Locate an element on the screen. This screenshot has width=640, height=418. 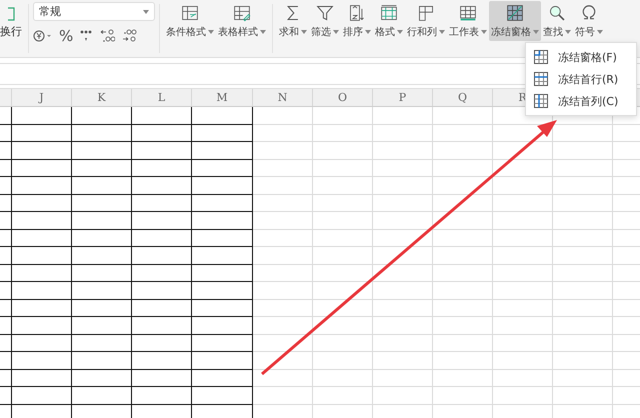
number-format-dropdown: 常规 is located at coordinates (94, 11).